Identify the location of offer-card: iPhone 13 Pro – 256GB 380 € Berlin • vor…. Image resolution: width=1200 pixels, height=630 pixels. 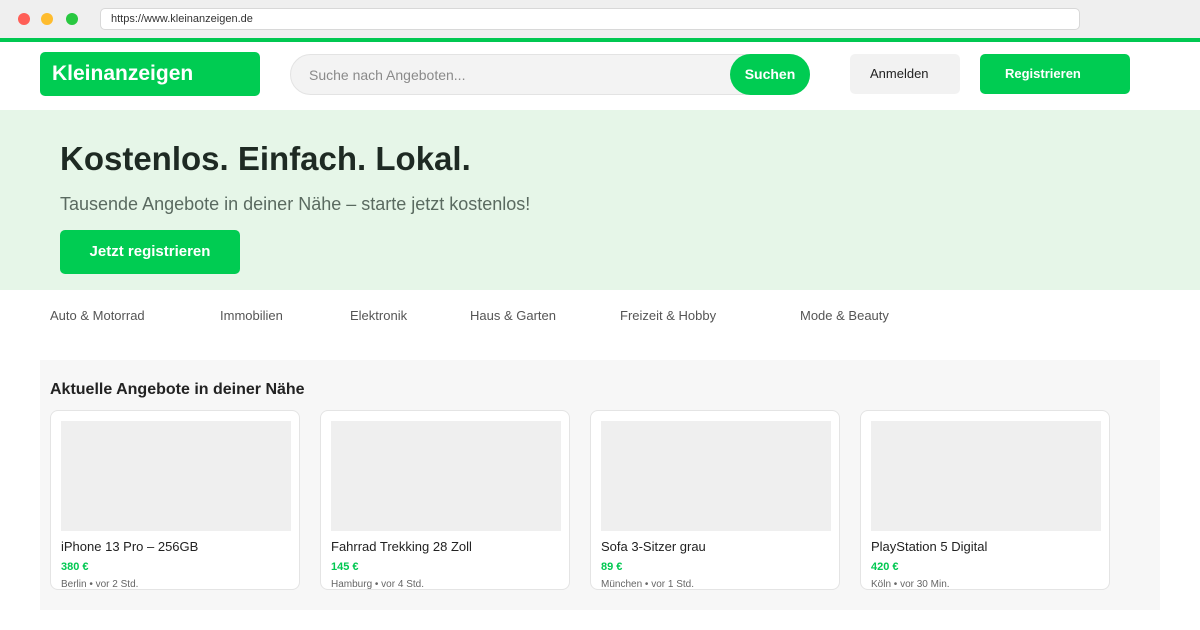
(175, 500).